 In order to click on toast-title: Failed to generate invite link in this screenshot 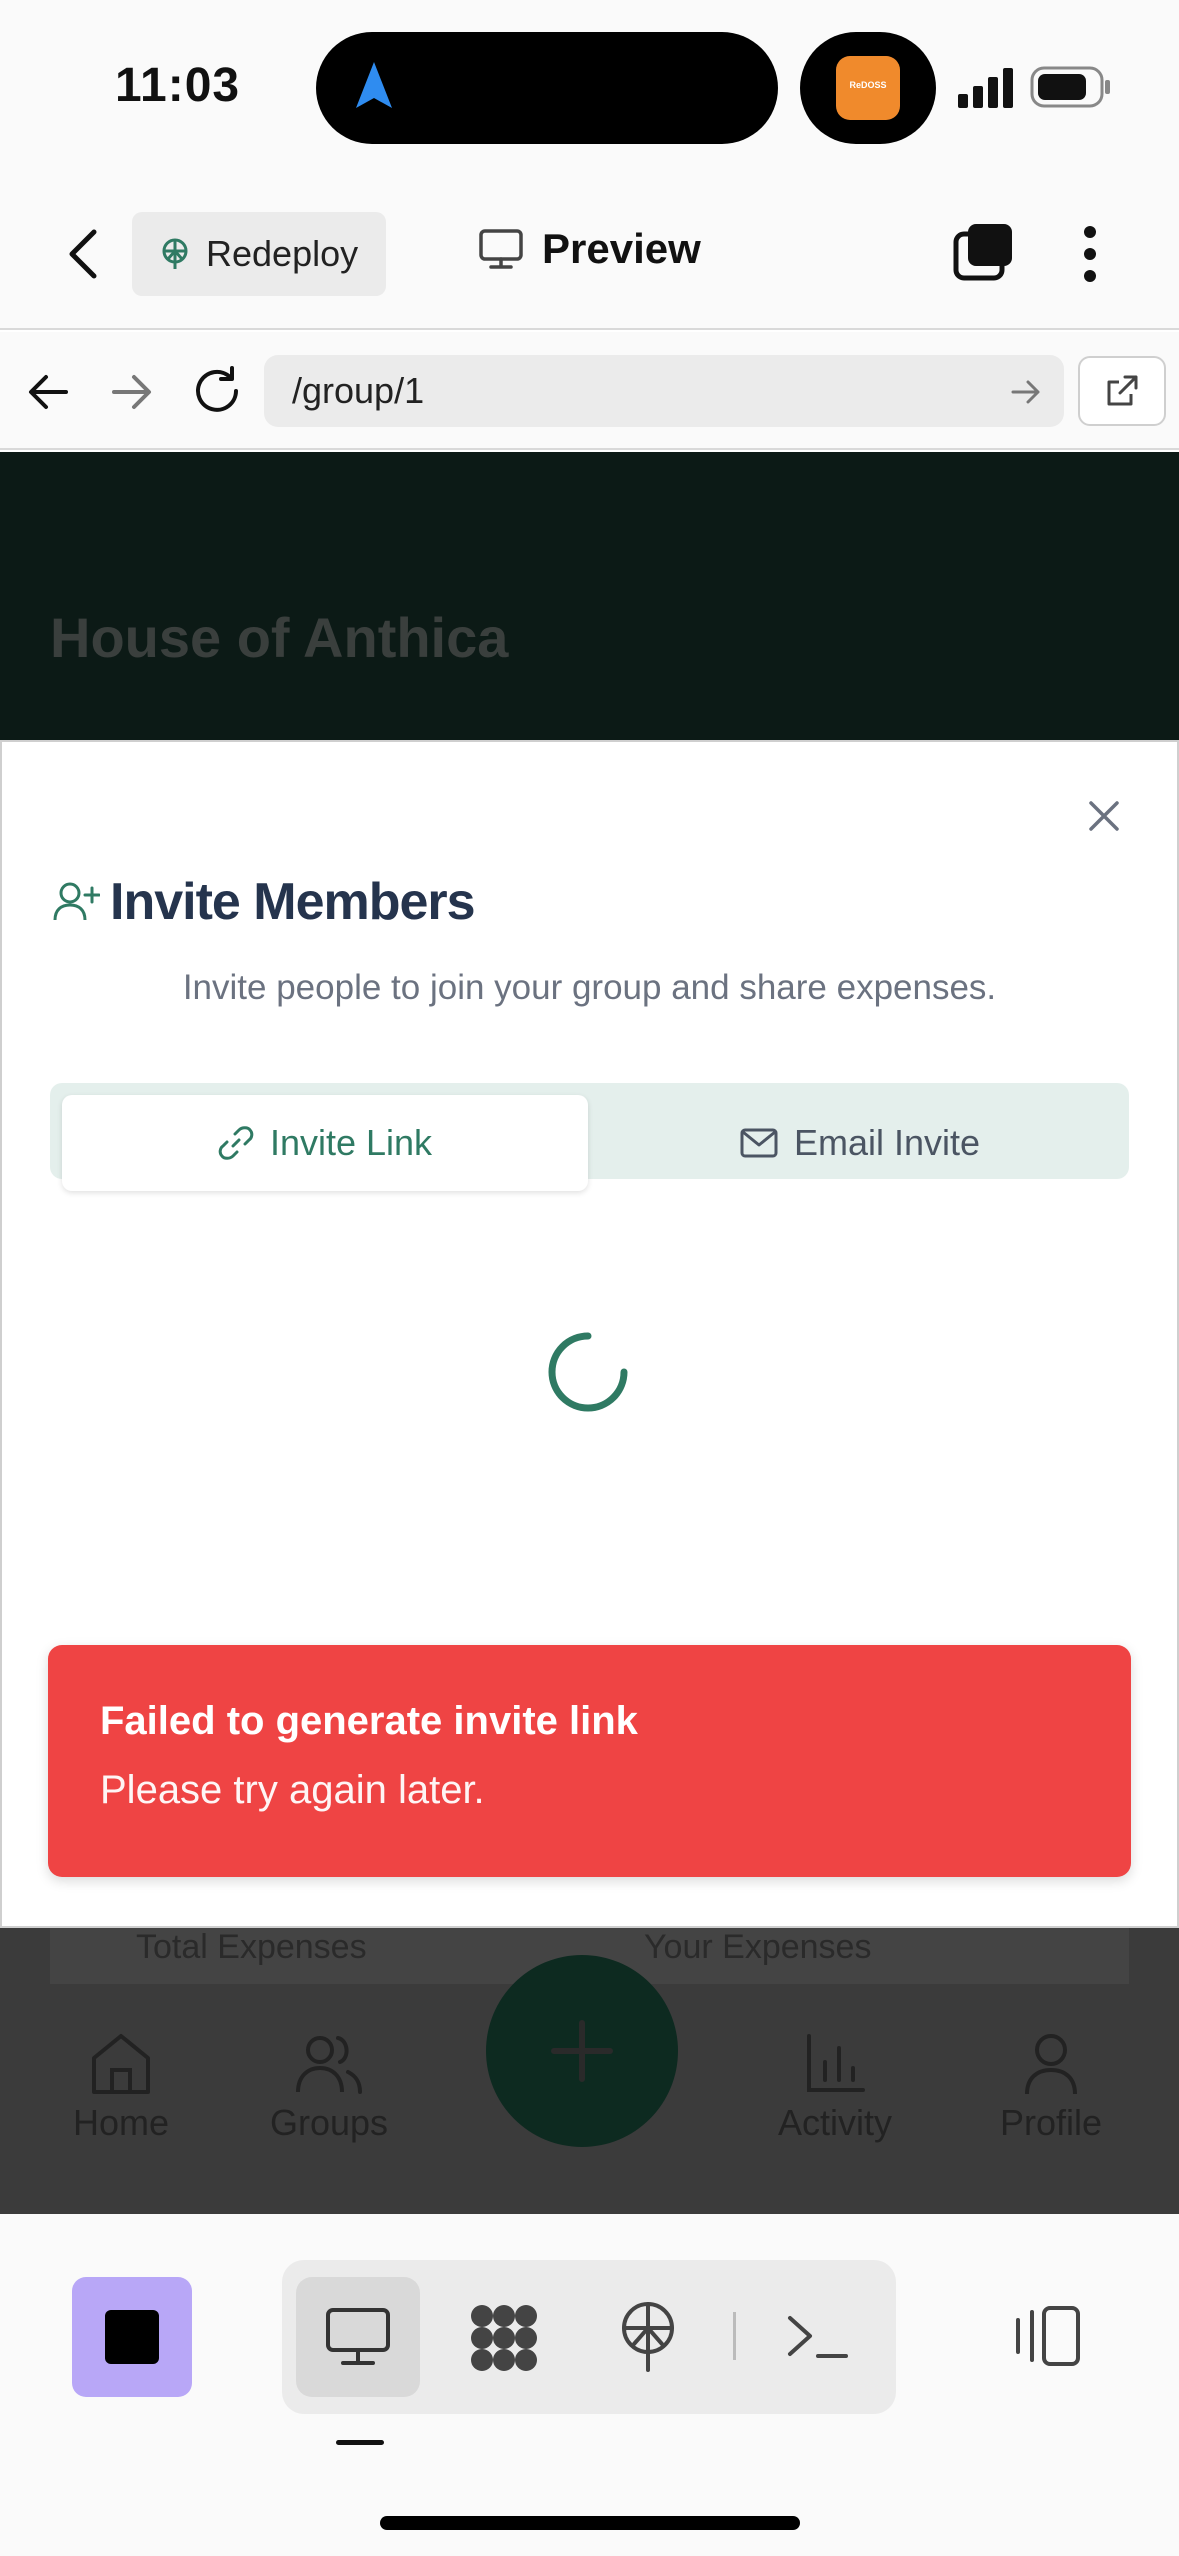, I will do `click(369, 1721)`.